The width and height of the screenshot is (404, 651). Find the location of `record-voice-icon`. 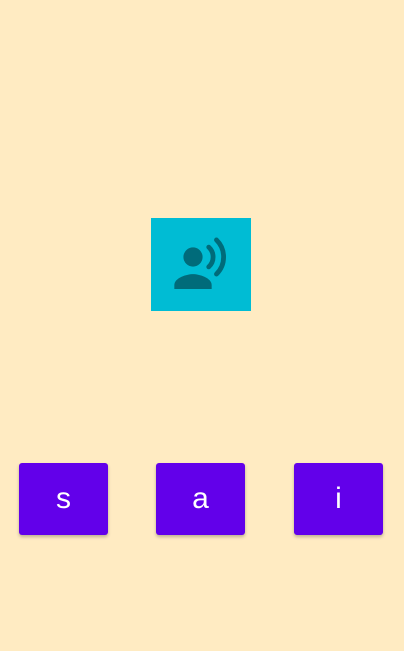

record-voice-icon is located at coordinates (201, 265).